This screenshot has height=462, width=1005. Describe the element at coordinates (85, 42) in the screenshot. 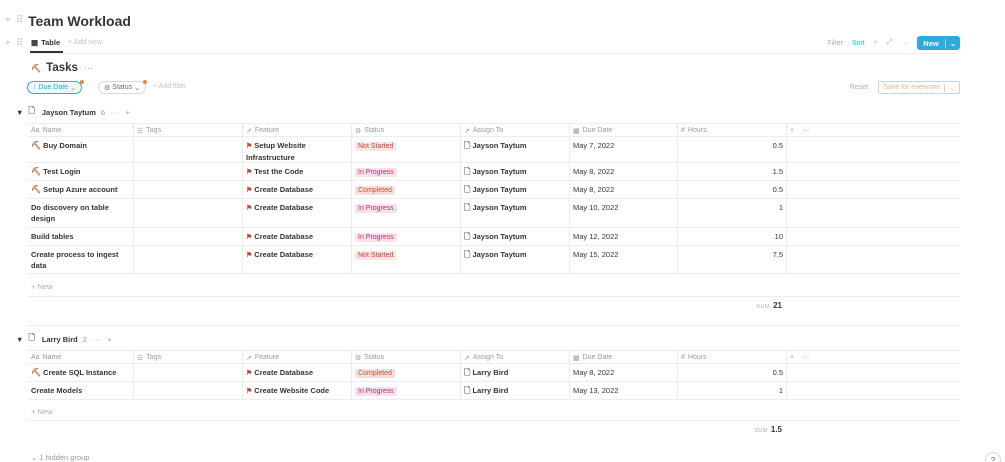

I see `add-view-button: + Add view` at that location.